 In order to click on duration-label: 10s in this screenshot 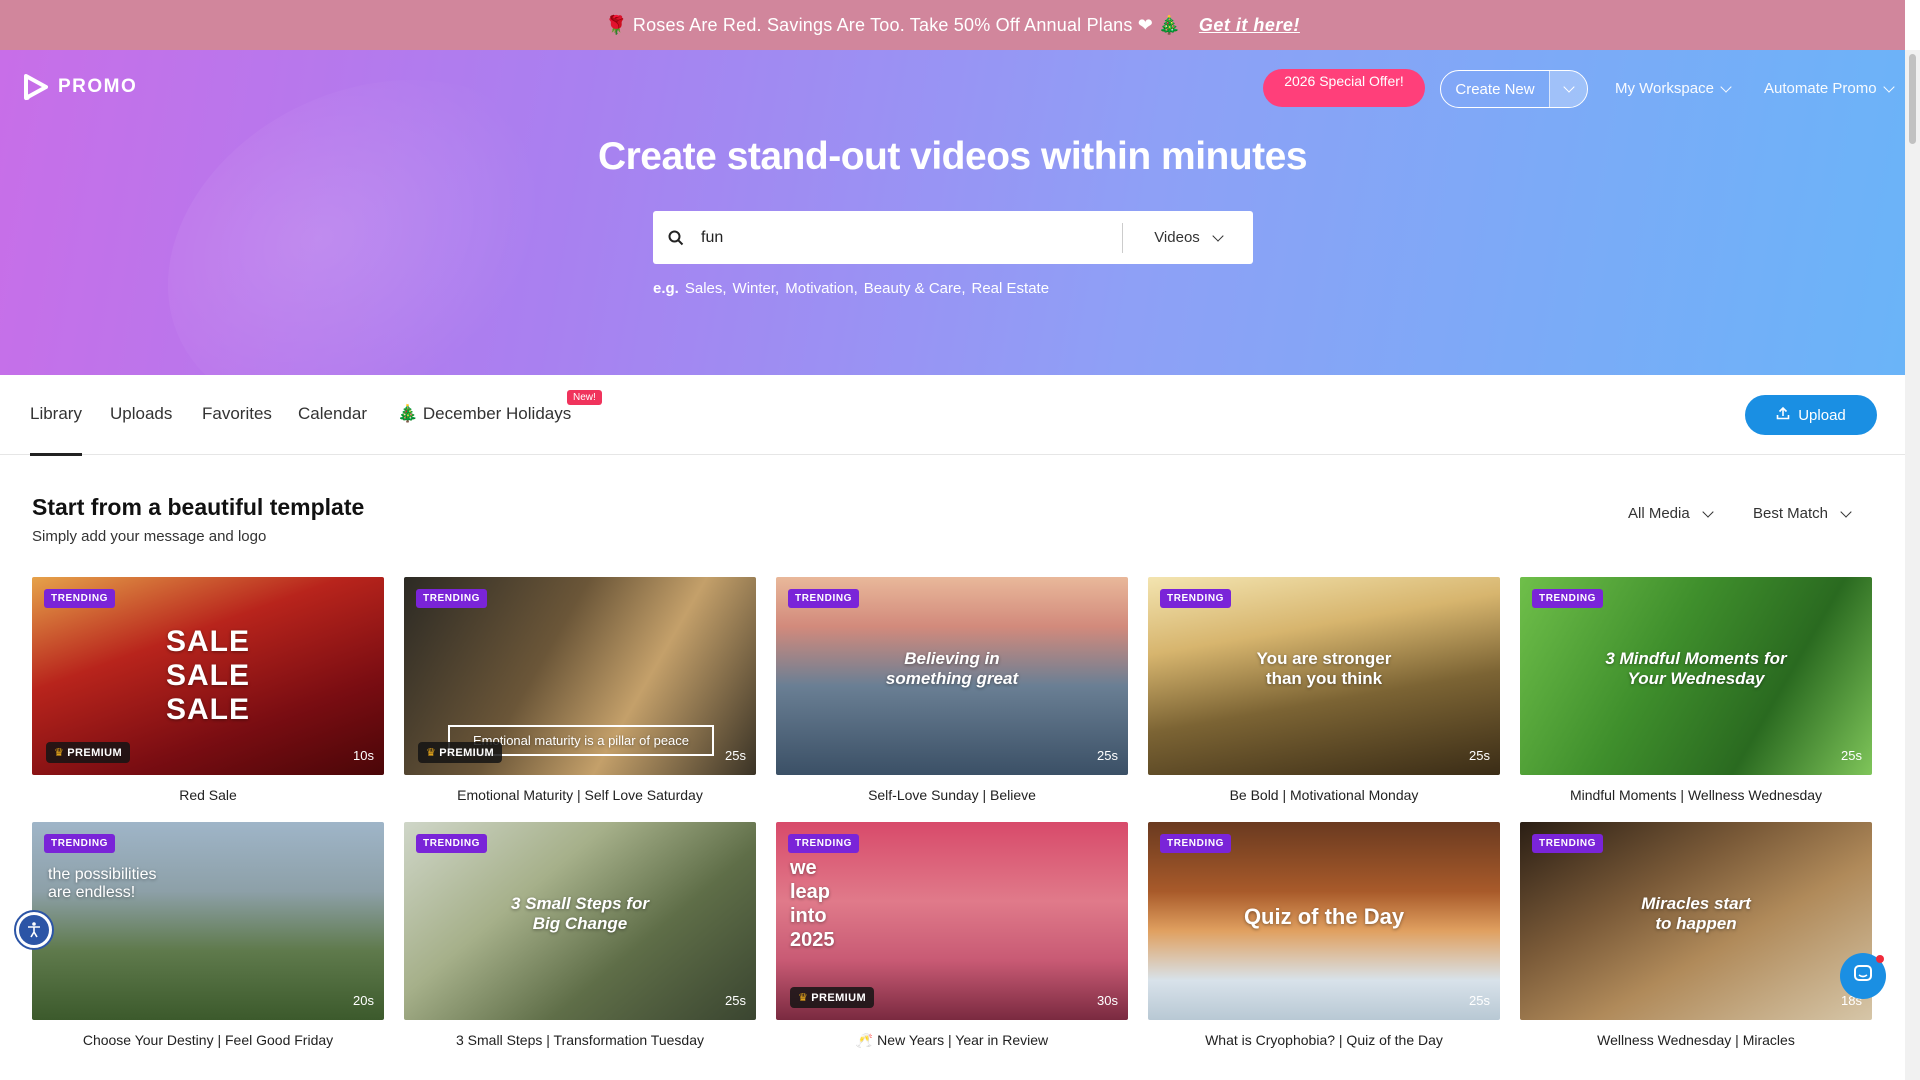, I will do `click(363, 755)`.